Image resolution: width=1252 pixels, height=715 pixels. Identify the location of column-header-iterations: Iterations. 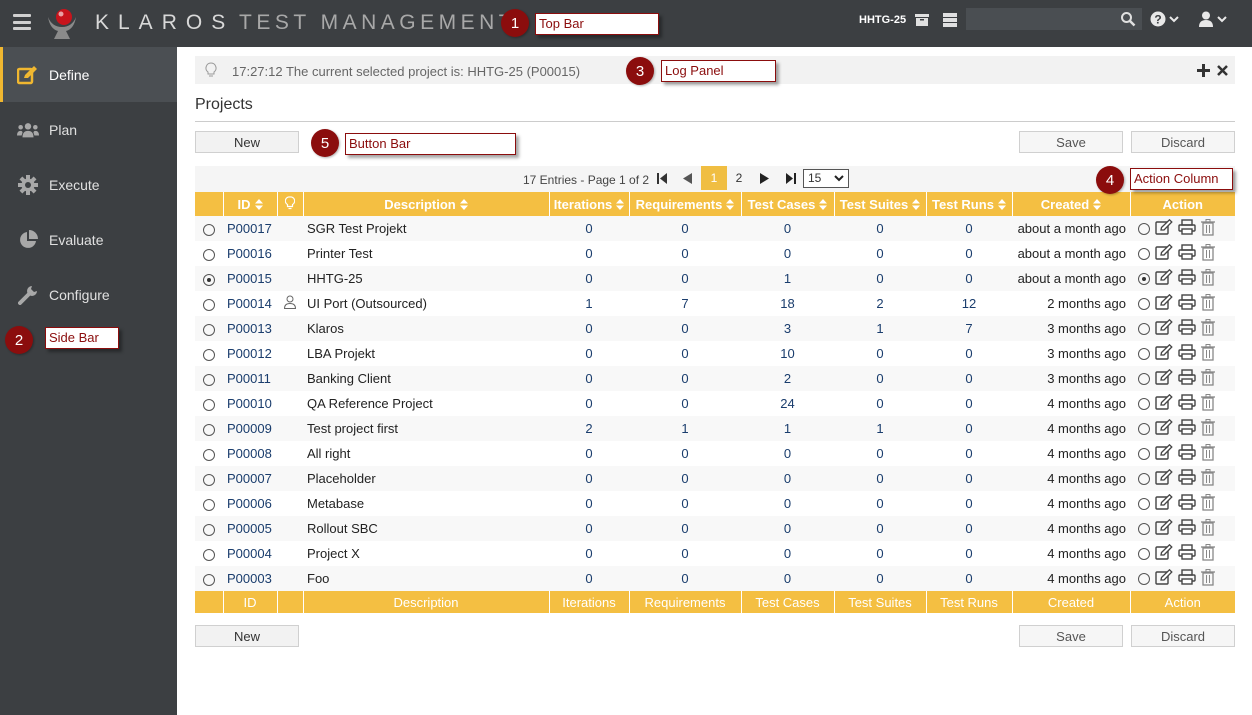
(589, 204).